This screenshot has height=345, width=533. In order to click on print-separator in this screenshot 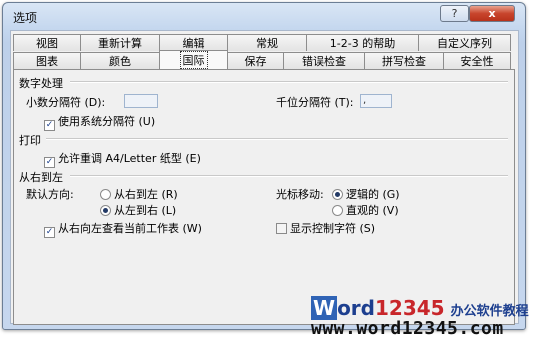, I will do `click(277, 139)`.